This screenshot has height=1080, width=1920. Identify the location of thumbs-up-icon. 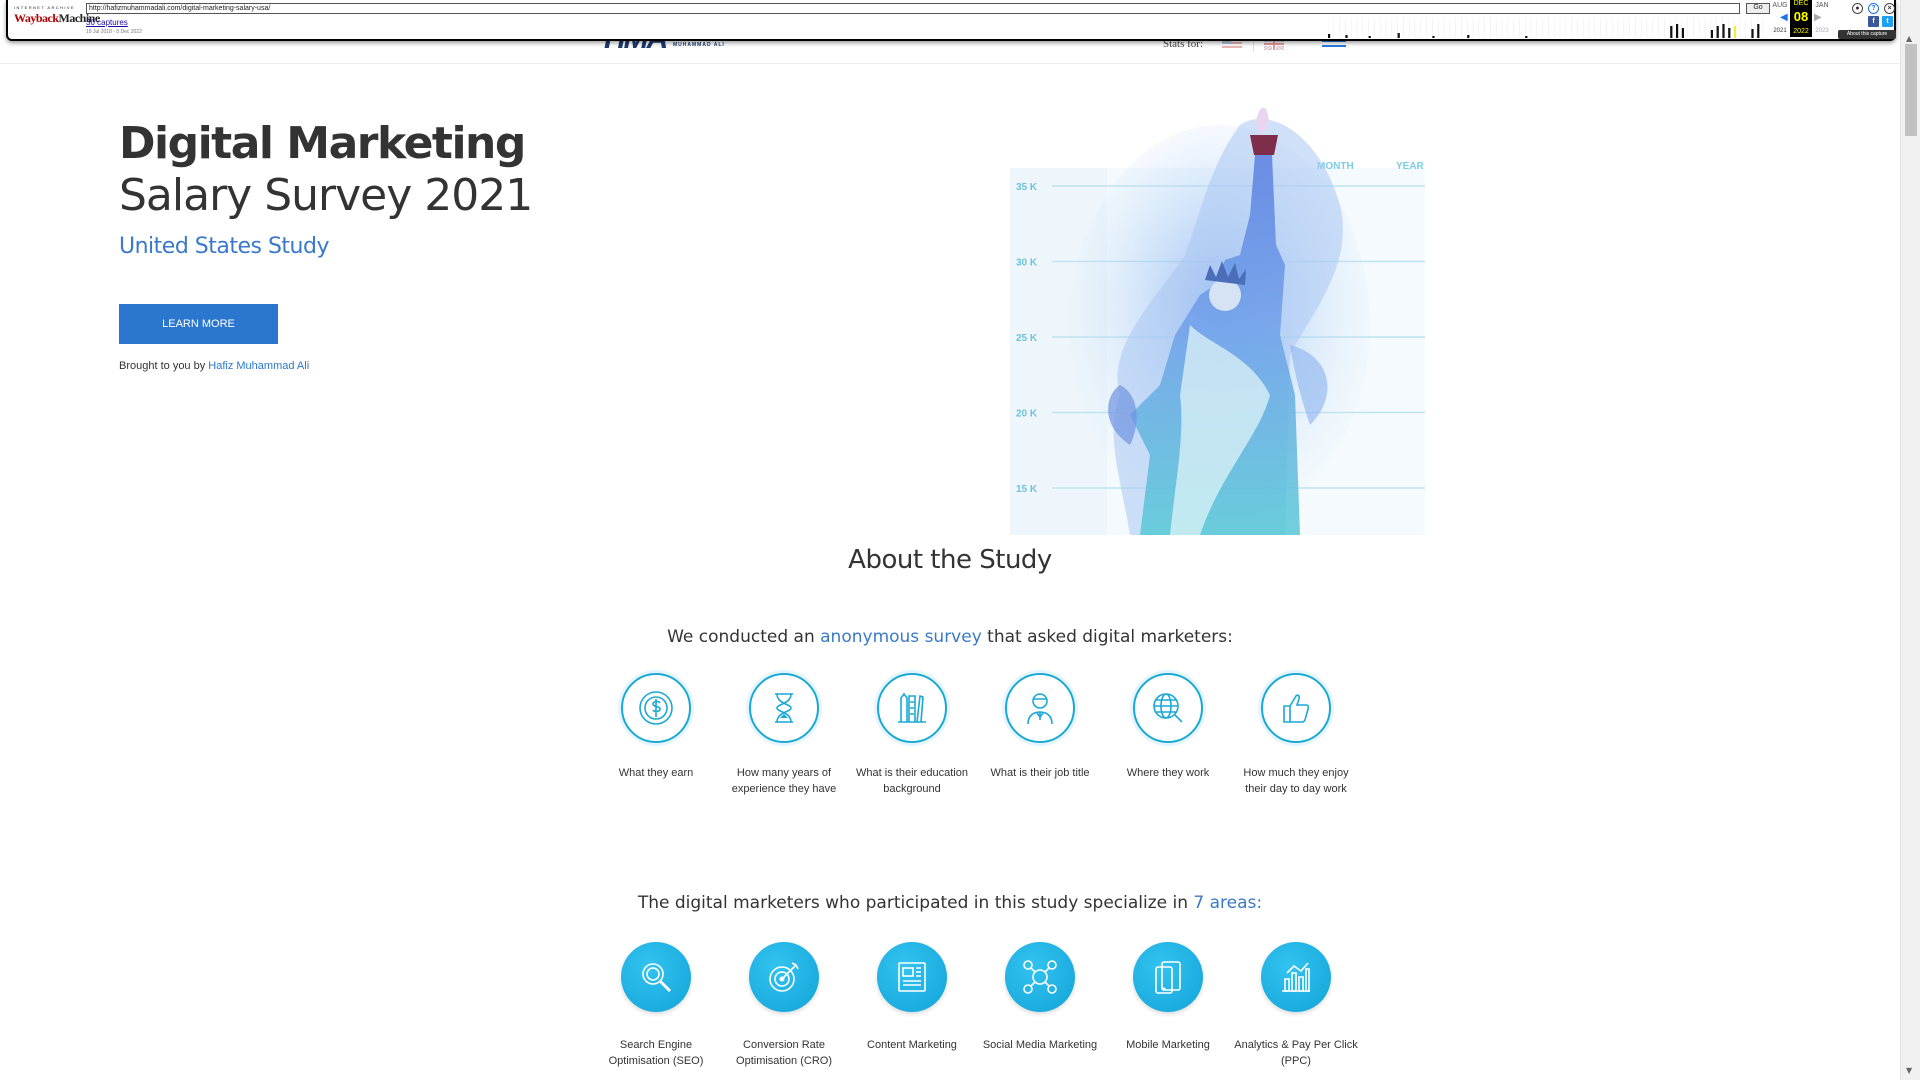
(1296, 708).